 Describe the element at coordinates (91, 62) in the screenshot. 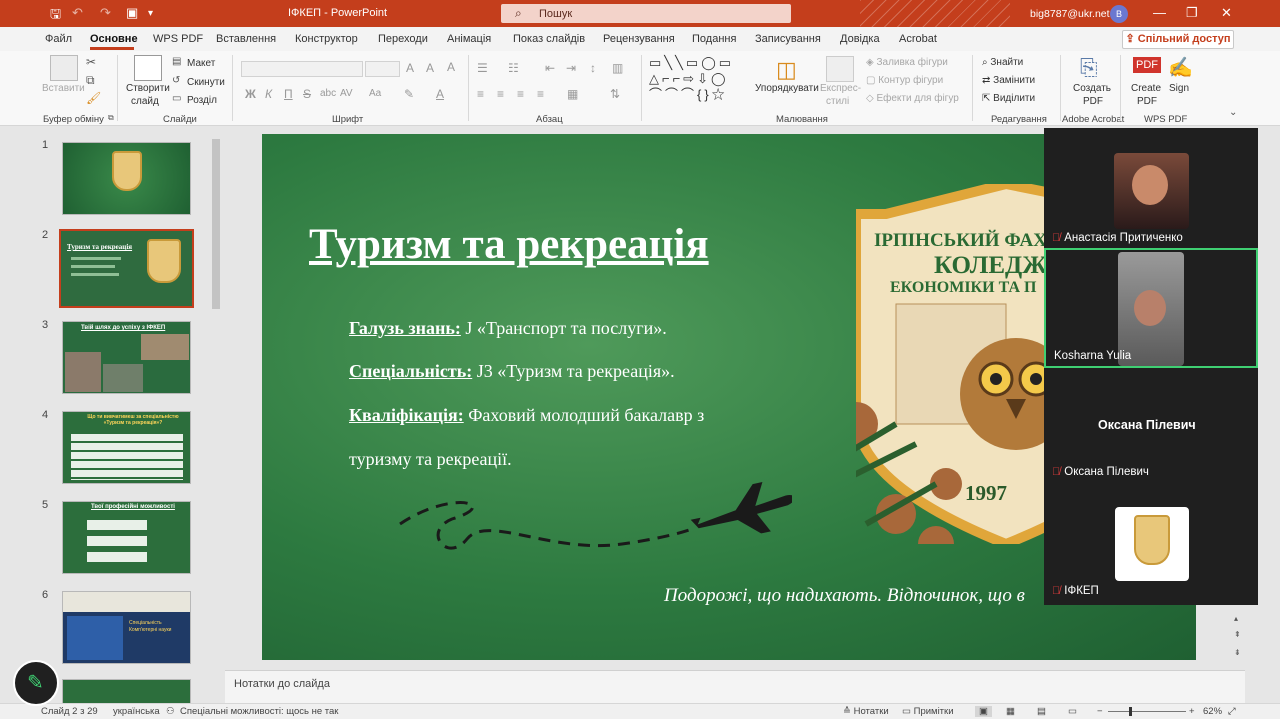

I see `cut-icon: ✂` at that location.